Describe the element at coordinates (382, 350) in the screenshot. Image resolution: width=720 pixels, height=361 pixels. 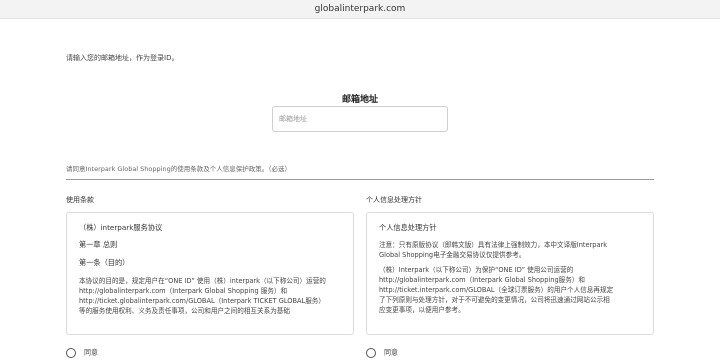
I see `privacy-agree-checkbox: 同意` at that location.